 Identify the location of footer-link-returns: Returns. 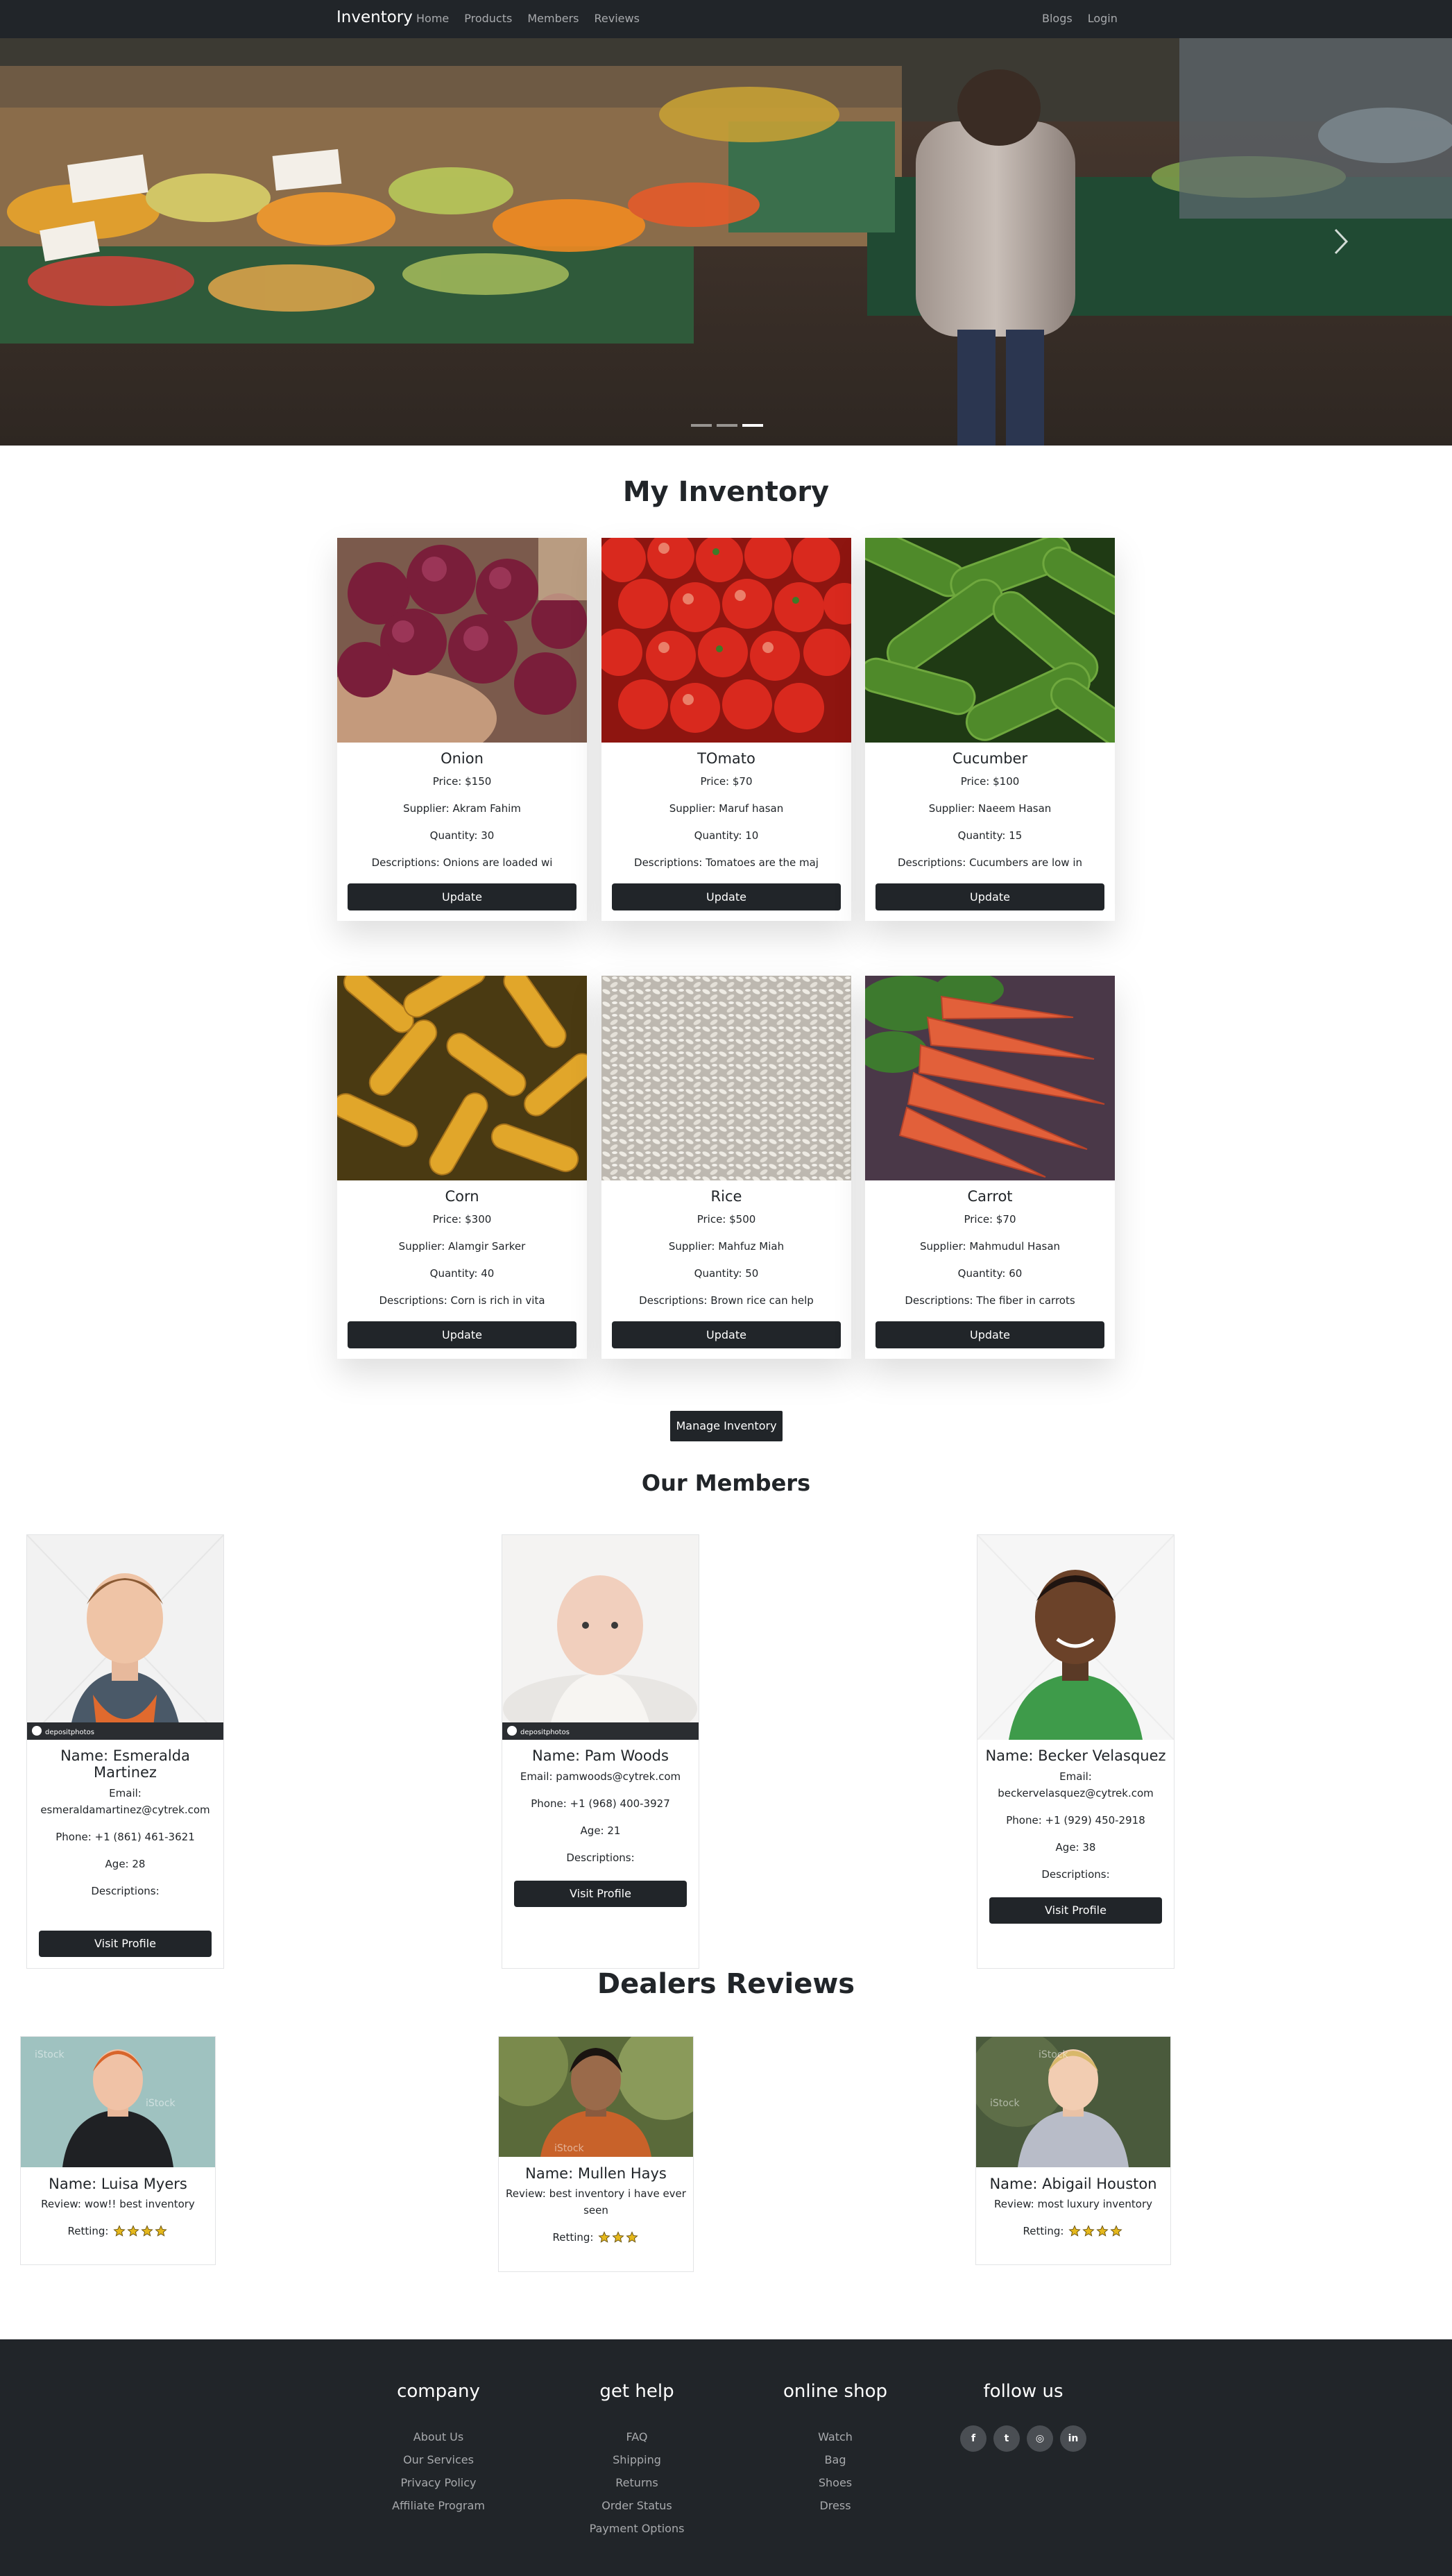
(636, 2483).